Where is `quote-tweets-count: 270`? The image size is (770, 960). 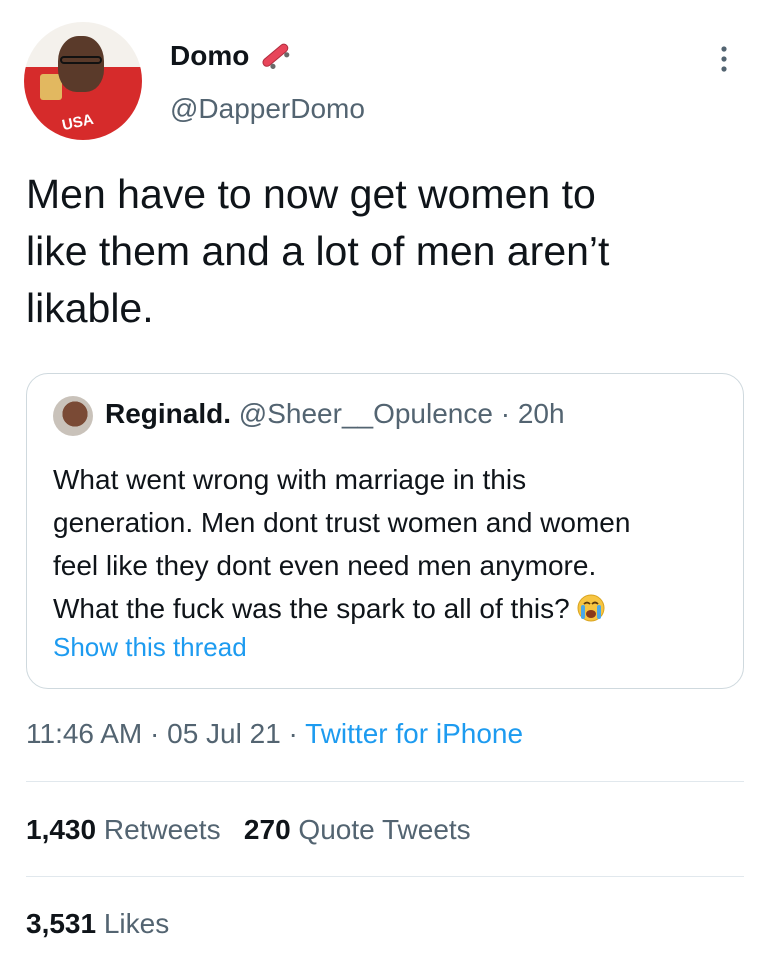 quote-tweets-count: 270 is located at coordinates (267, 829).